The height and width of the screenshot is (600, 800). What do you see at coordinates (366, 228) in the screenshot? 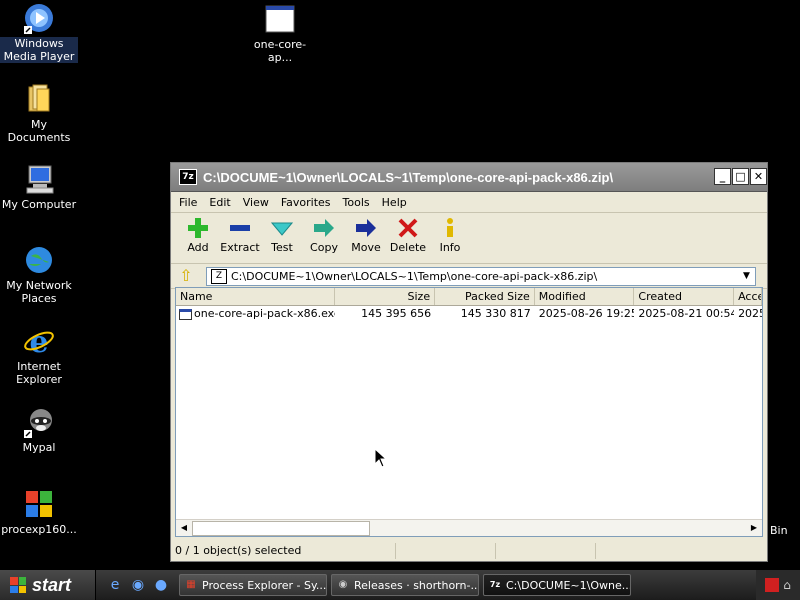
I see `move-arrow-icon` at bounding box center [366, 228].